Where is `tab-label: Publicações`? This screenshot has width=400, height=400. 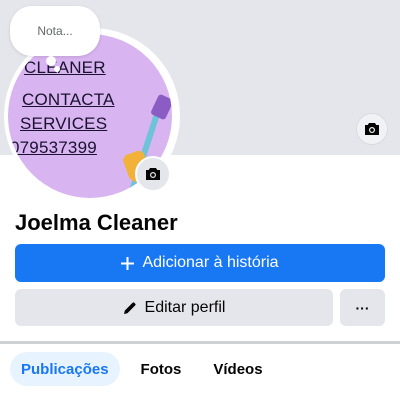 tab-label: Publicações is located at coordinates (65, 369).